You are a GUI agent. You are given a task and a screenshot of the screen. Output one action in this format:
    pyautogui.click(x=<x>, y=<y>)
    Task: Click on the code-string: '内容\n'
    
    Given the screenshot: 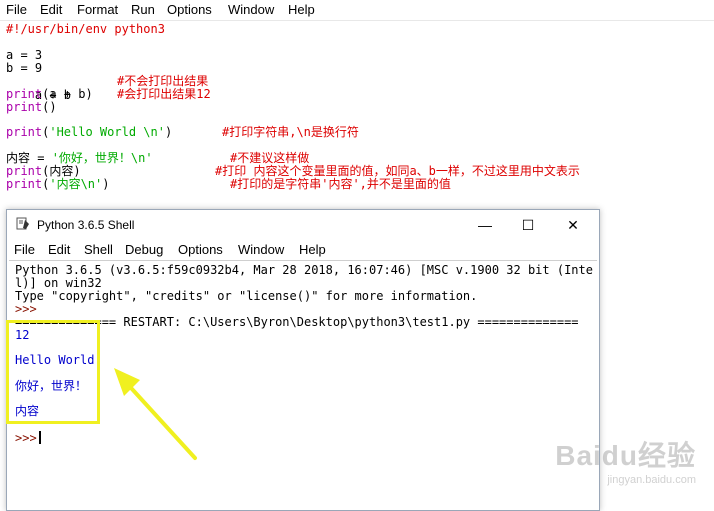 What is the action you would take?
    pyautogui.click(x=76, y=184)
    